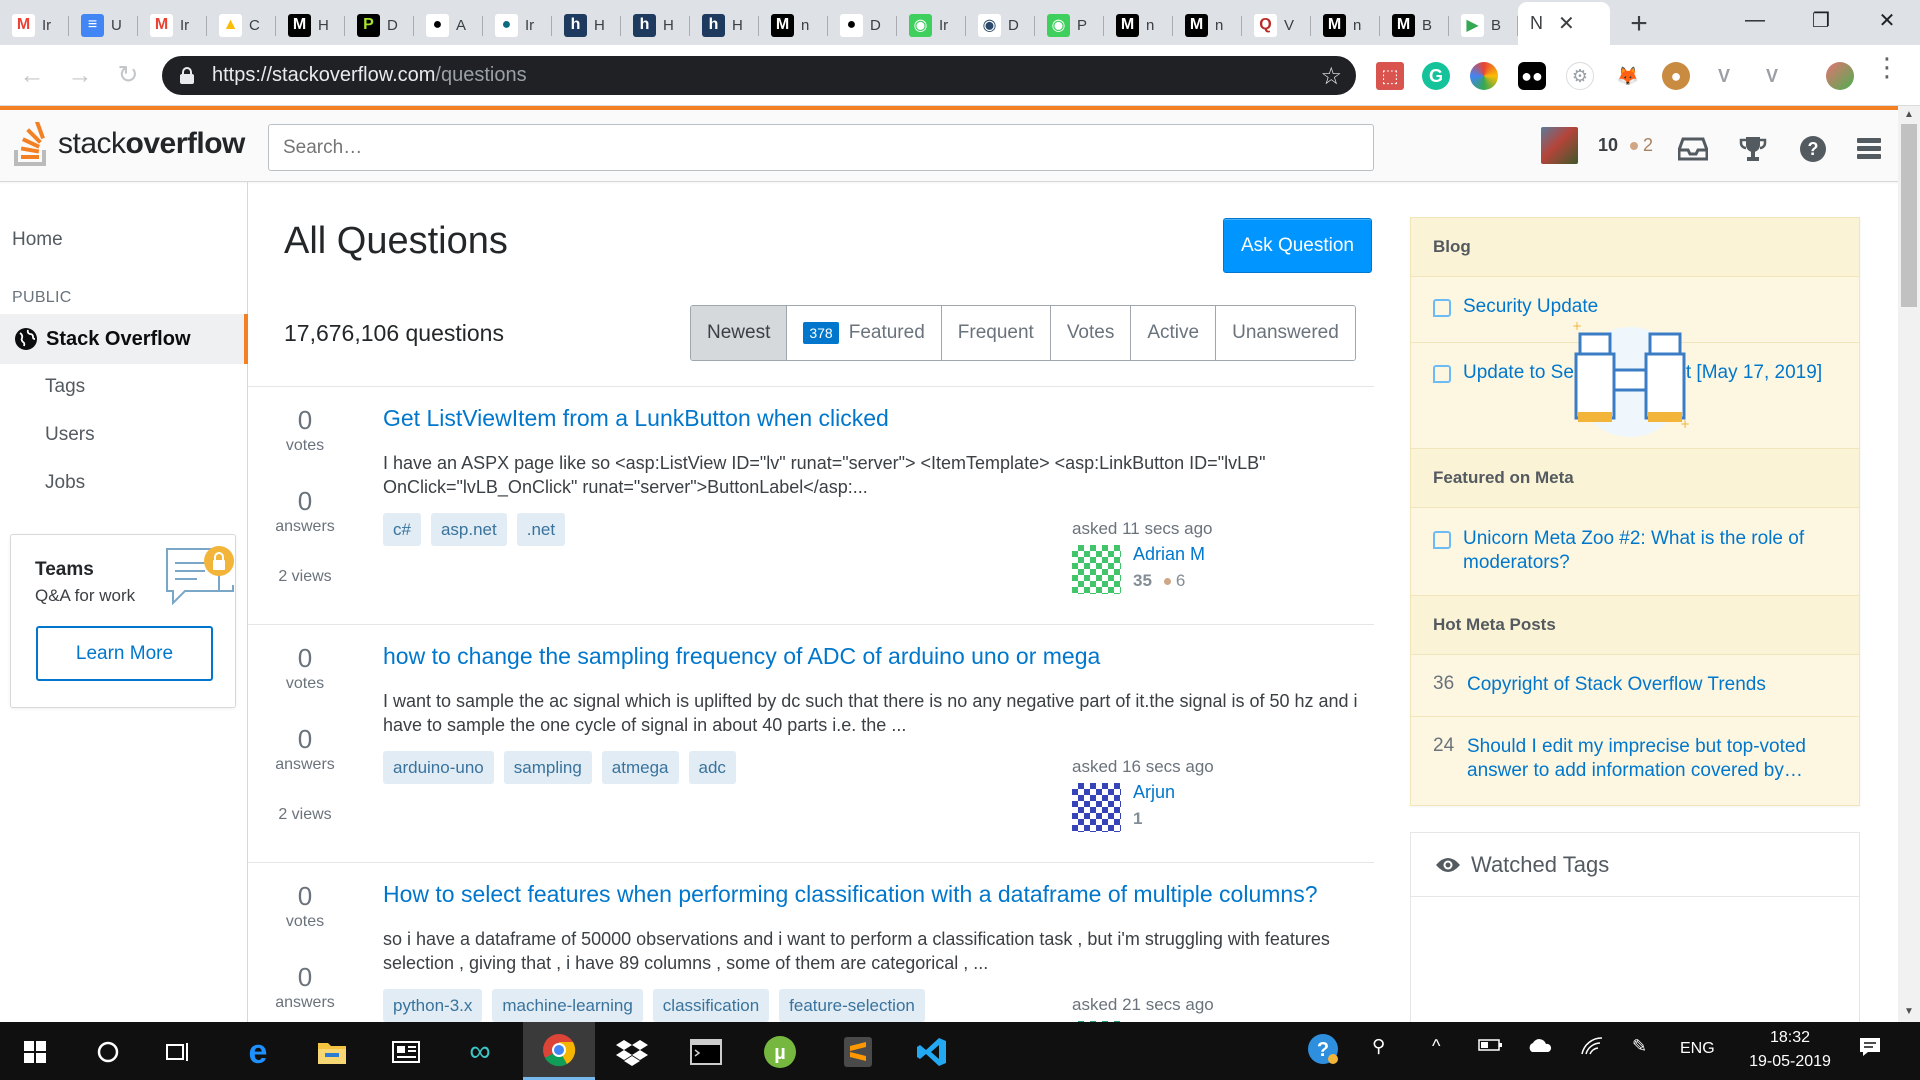  What do you see at coordinates (332, 1052) in the screenshot?
I see `file-explorer-icon` at bounding box center [332, 1052].